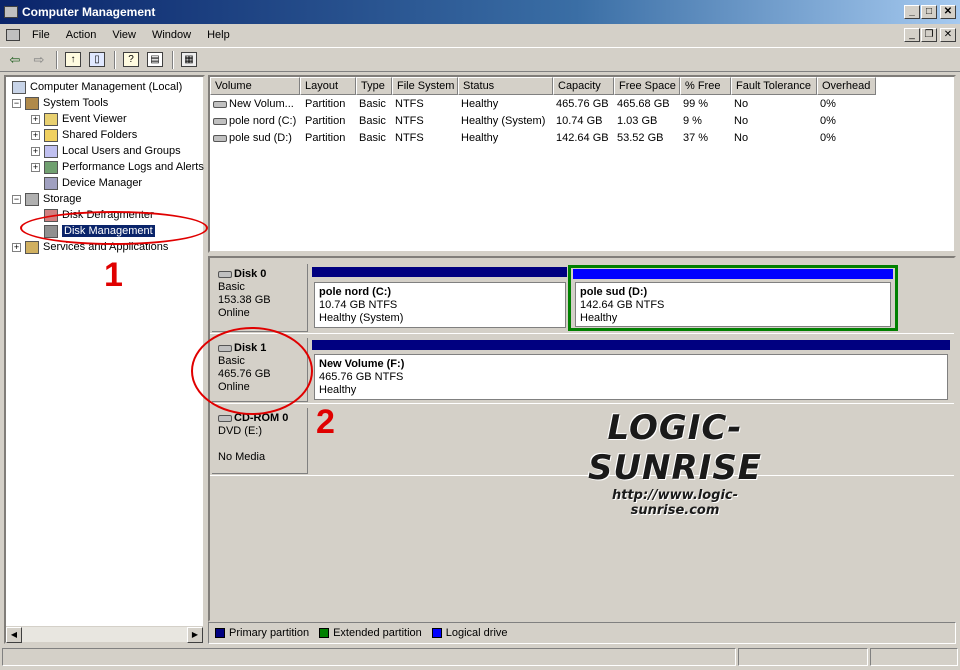  I want to click on column-header-free-space: Free Space, so click(647, 86).